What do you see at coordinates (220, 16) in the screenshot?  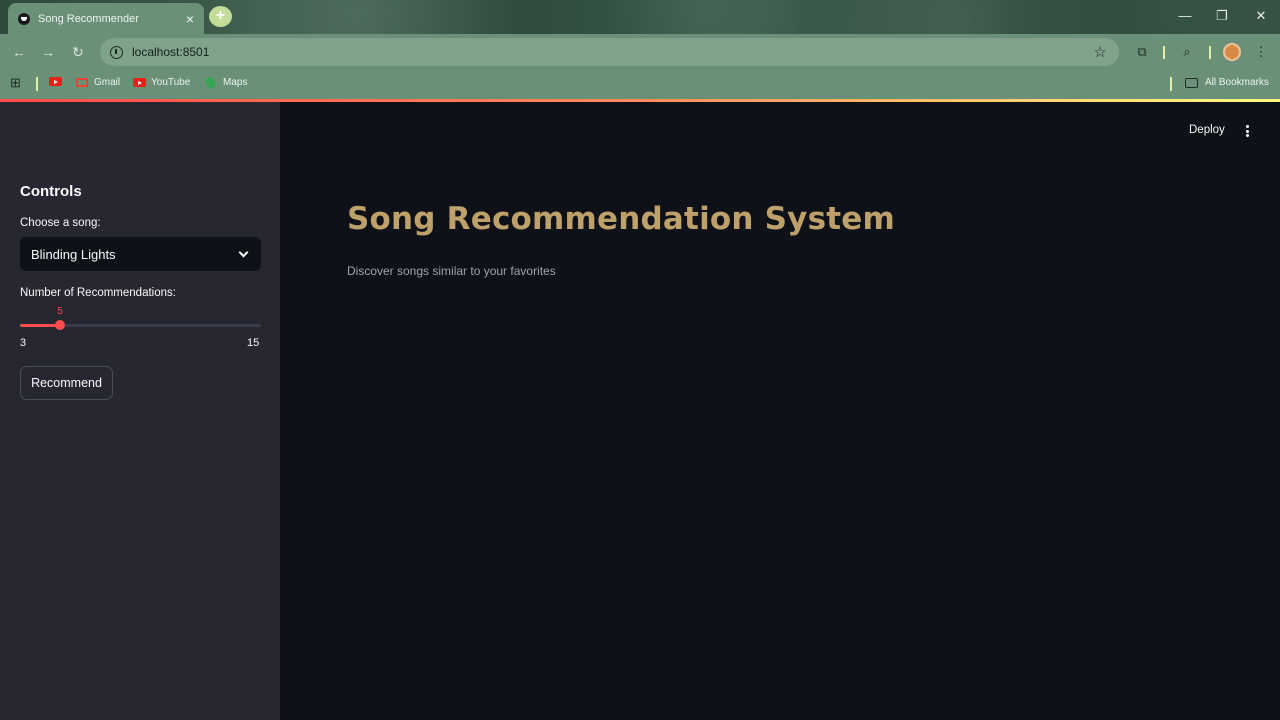 I see `new-tab-button: +` at bounding box center [220, 16].